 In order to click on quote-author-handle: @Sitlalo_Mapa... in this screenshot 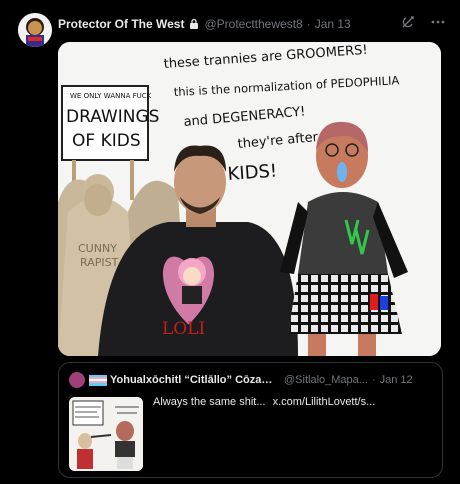, I will do `click(326, 380)`.